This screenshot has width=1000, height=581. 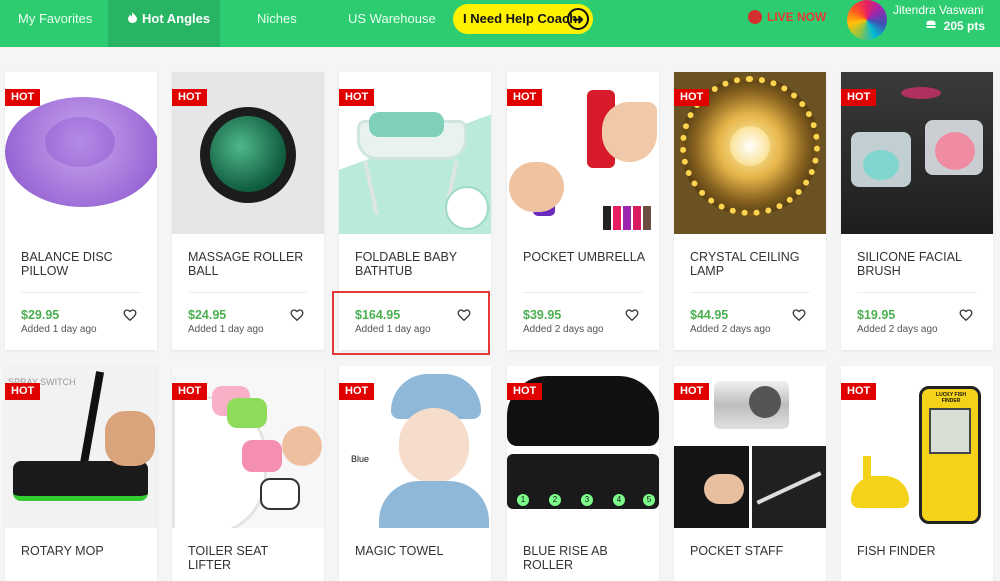 I want to click on live-now-link: LIVE NOW, so click(x=787, y=17).